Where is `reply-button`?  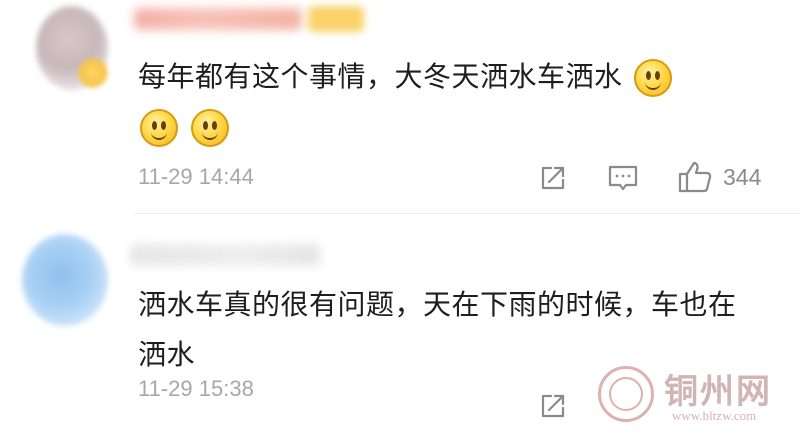
reply-button is located at coordinates (623, 178).